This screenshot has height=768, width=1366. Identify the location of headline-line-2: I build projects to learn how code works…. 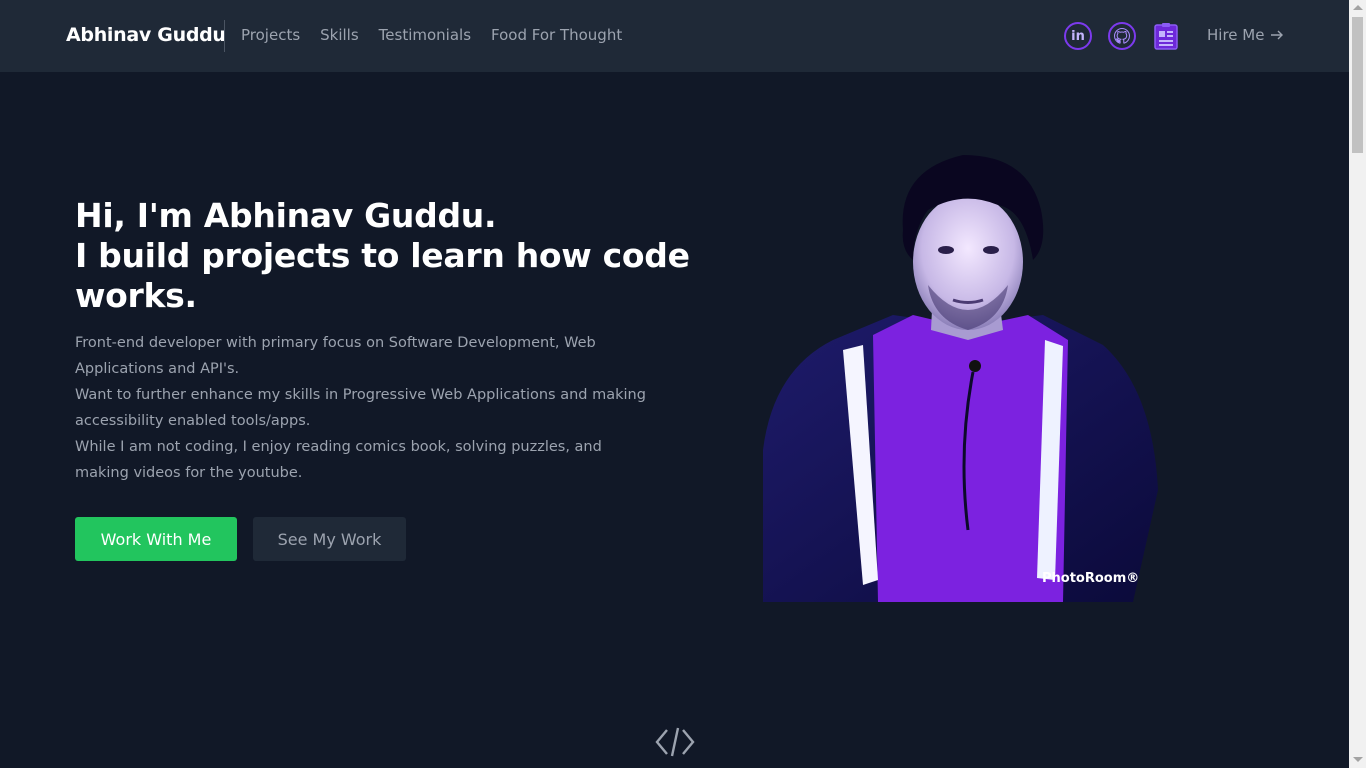
(382, 275).